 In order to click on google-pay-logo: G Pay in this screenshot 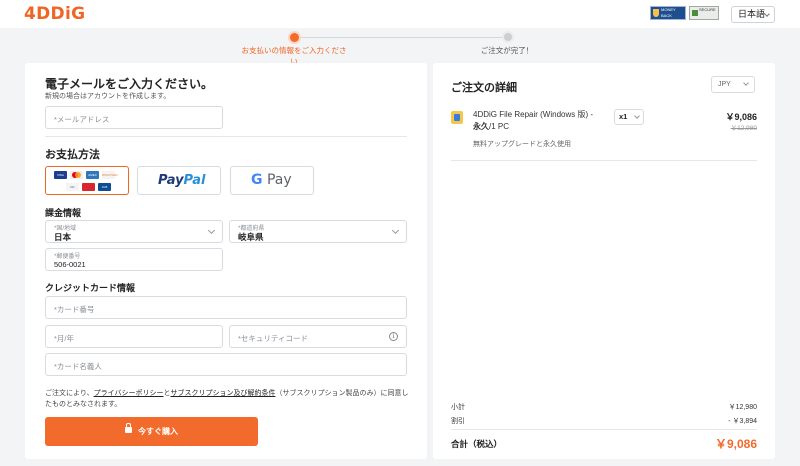, I will do `click(271, 180)`.